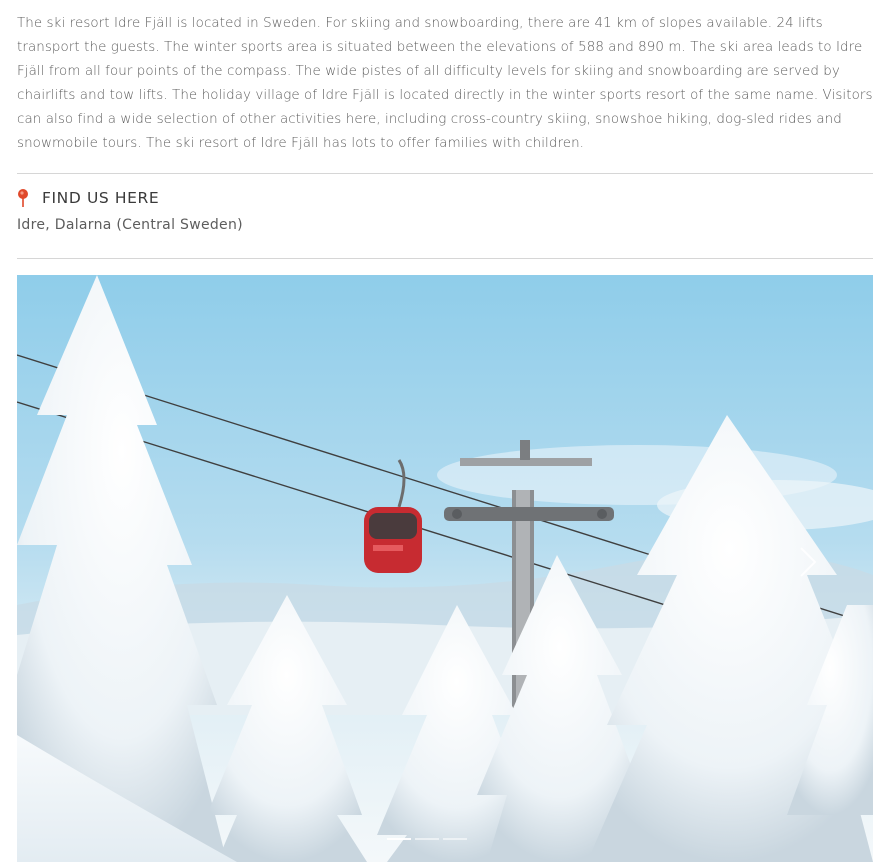 The width and height of the screenshot is (885, 862). I want to click on find-us-header: FIND US HERE, so click(88, 198).